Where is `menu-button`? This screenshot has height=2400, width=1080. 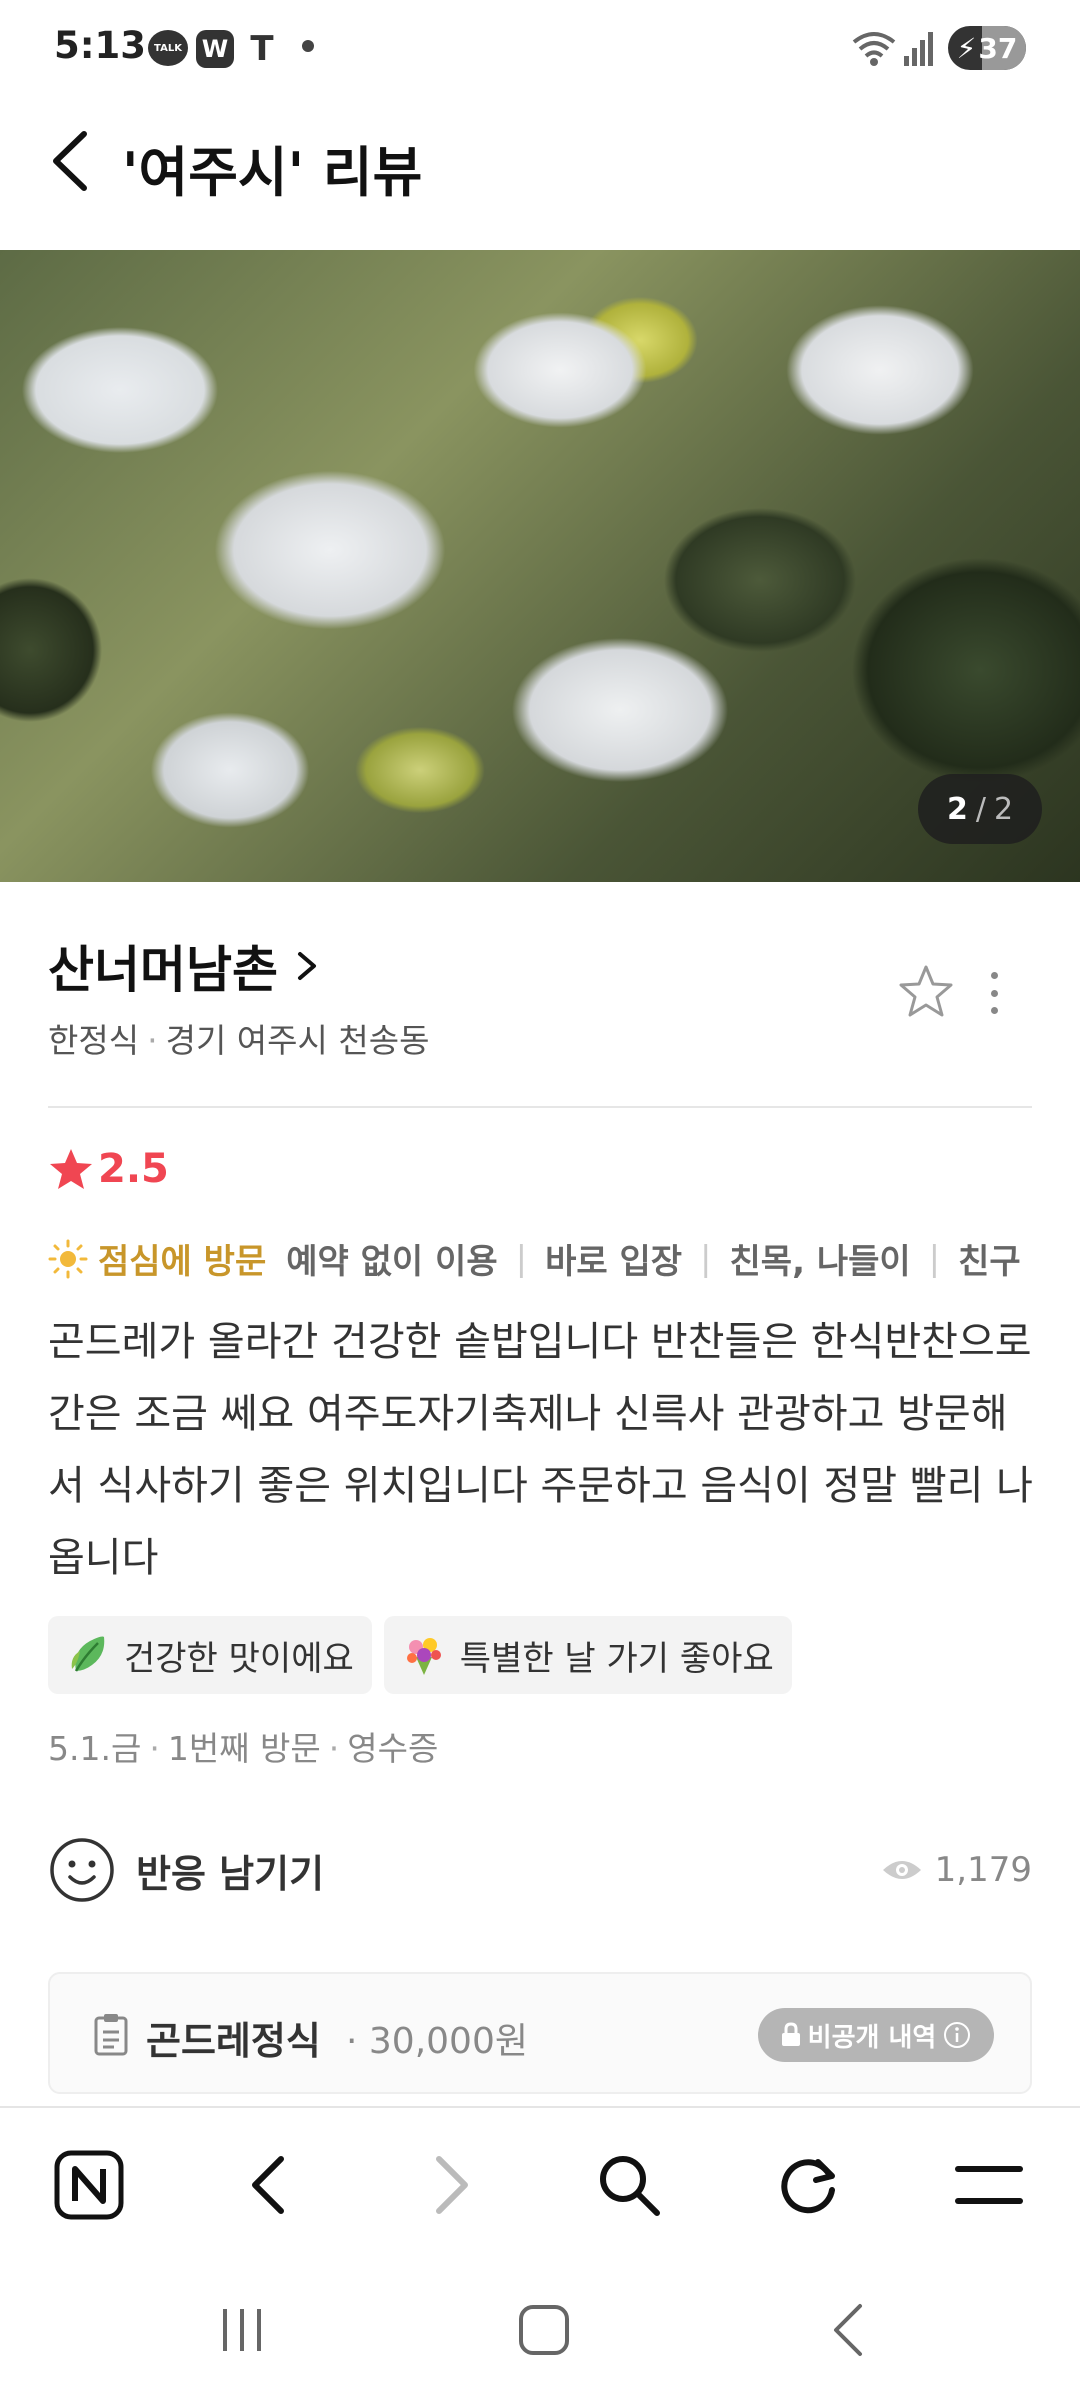 menu-button is located at coordinates (989, 2185).